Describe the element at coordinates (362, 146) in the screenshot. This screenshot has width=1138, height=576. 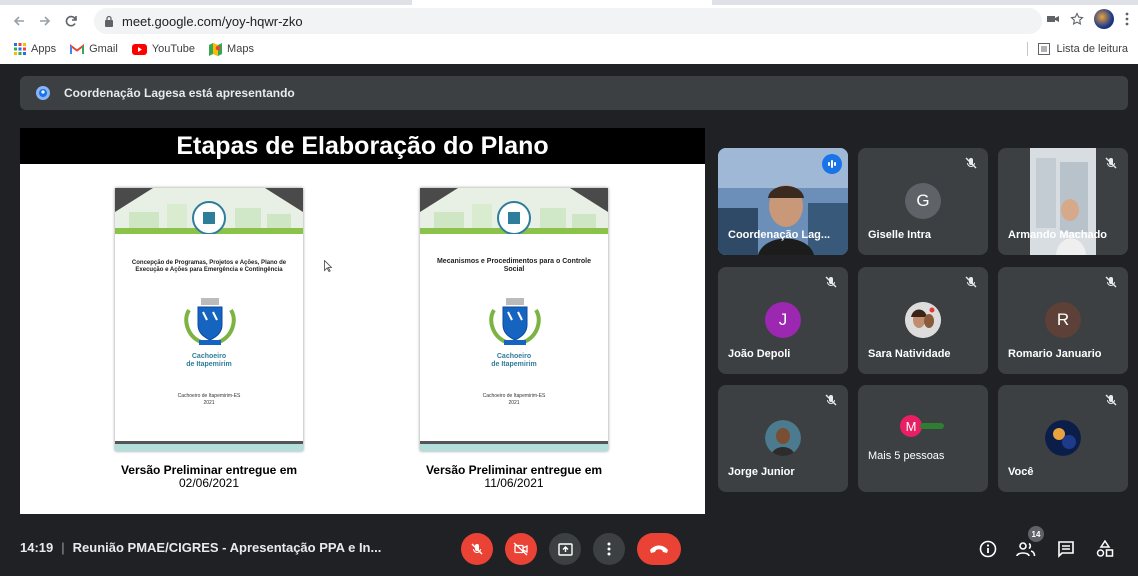
I see `slide-title: Etapas de Elaboração do Plano` at that location.